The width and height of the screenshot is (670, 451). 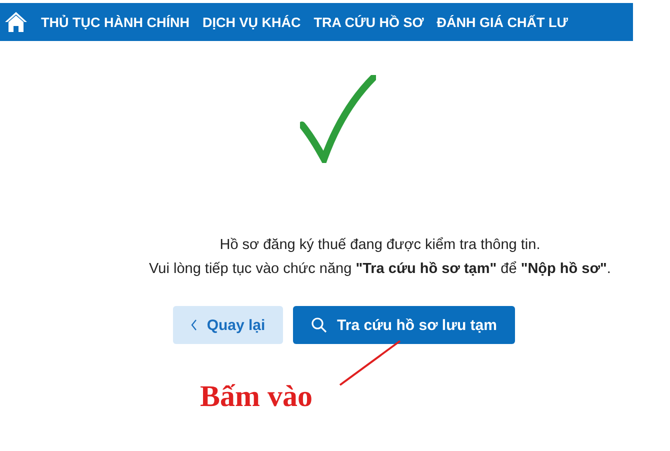 What do you see at coordinates (256, 396) in the screenshot?
I see `annotation-text: Bấm vào` at bounding box center [256, 396].